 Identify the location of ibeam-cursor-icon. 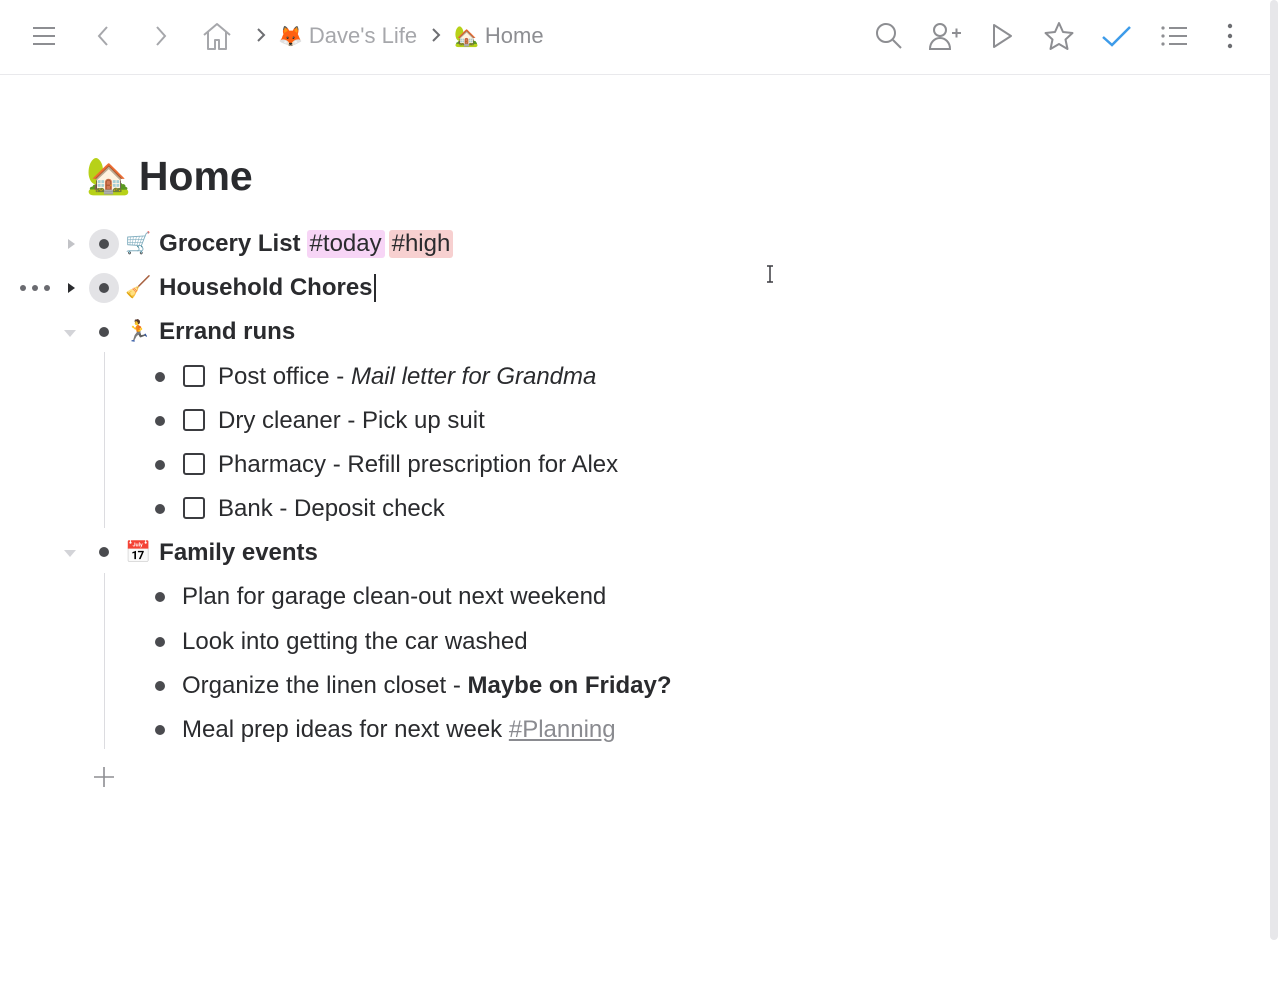
(770, 274).